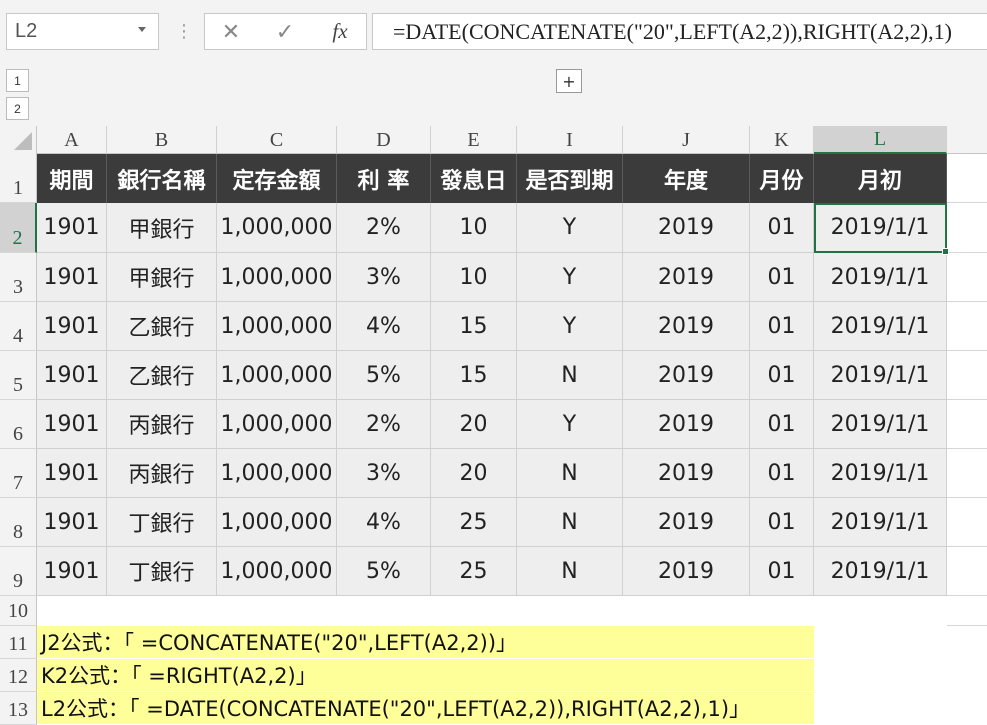  Describe the element at coordinates (18, 424) in the screenshot. I see `row-header-6: 6` at that location.